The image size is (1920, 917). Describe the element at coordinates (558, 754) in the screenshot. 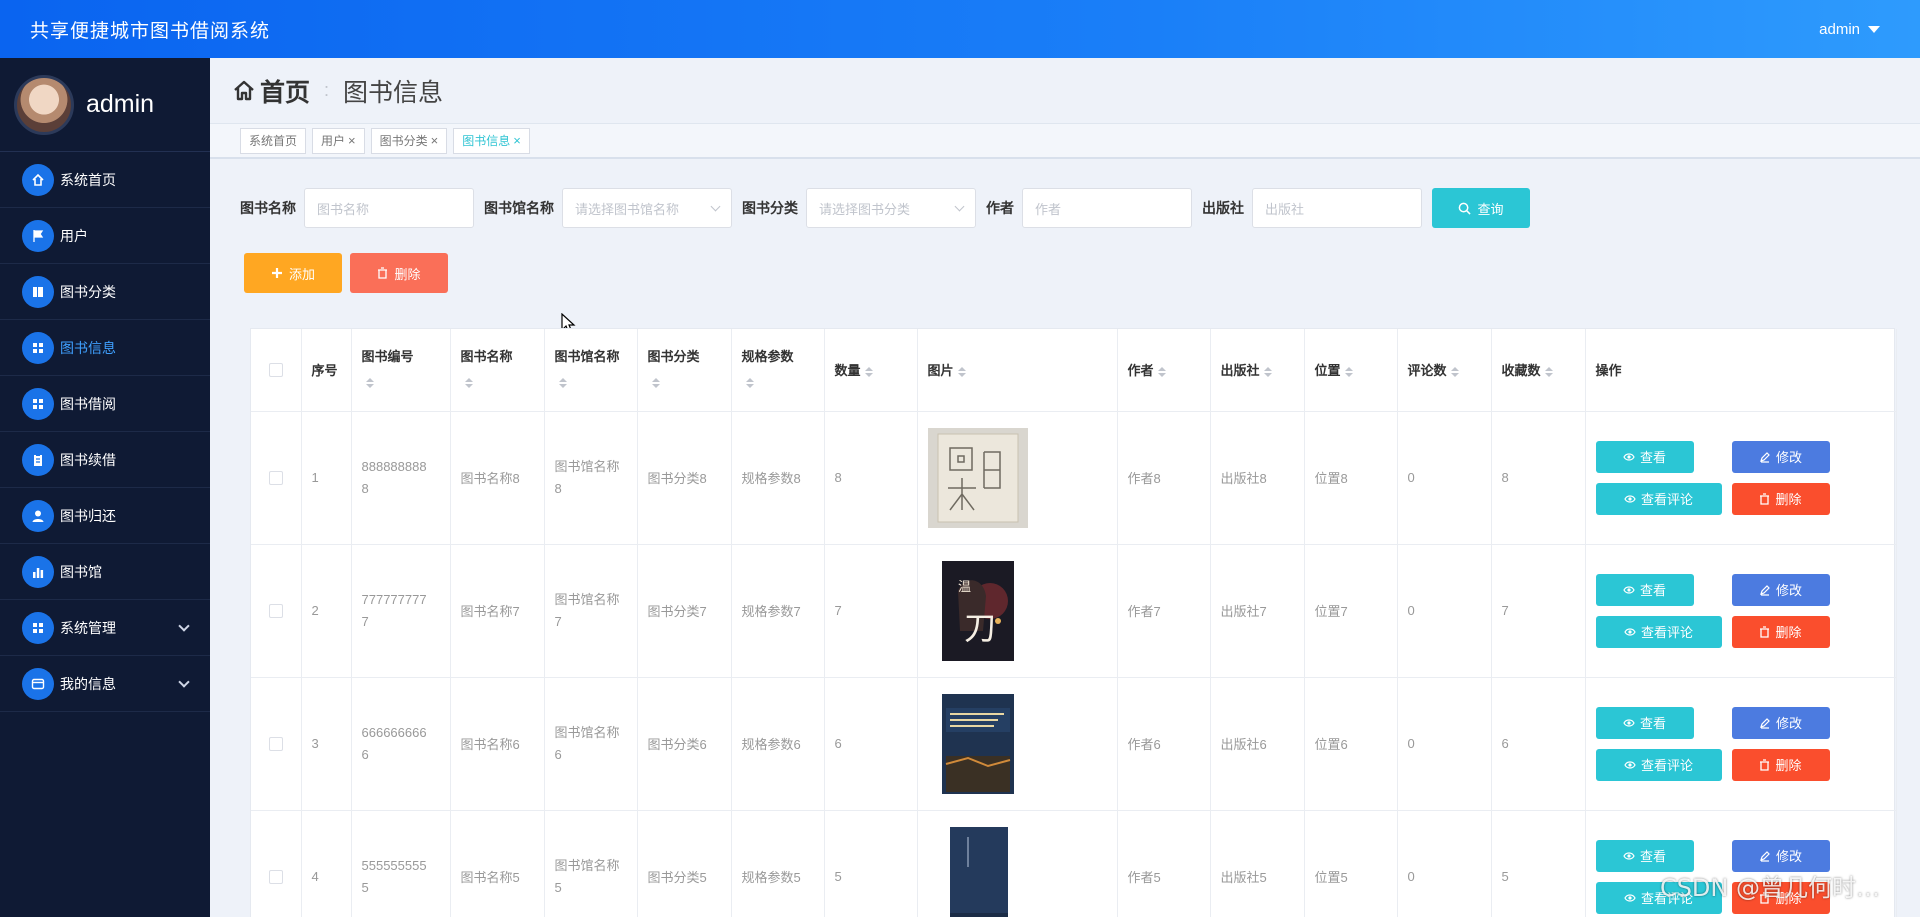

I see `cell-library-name-value-cont: 6` at that location.